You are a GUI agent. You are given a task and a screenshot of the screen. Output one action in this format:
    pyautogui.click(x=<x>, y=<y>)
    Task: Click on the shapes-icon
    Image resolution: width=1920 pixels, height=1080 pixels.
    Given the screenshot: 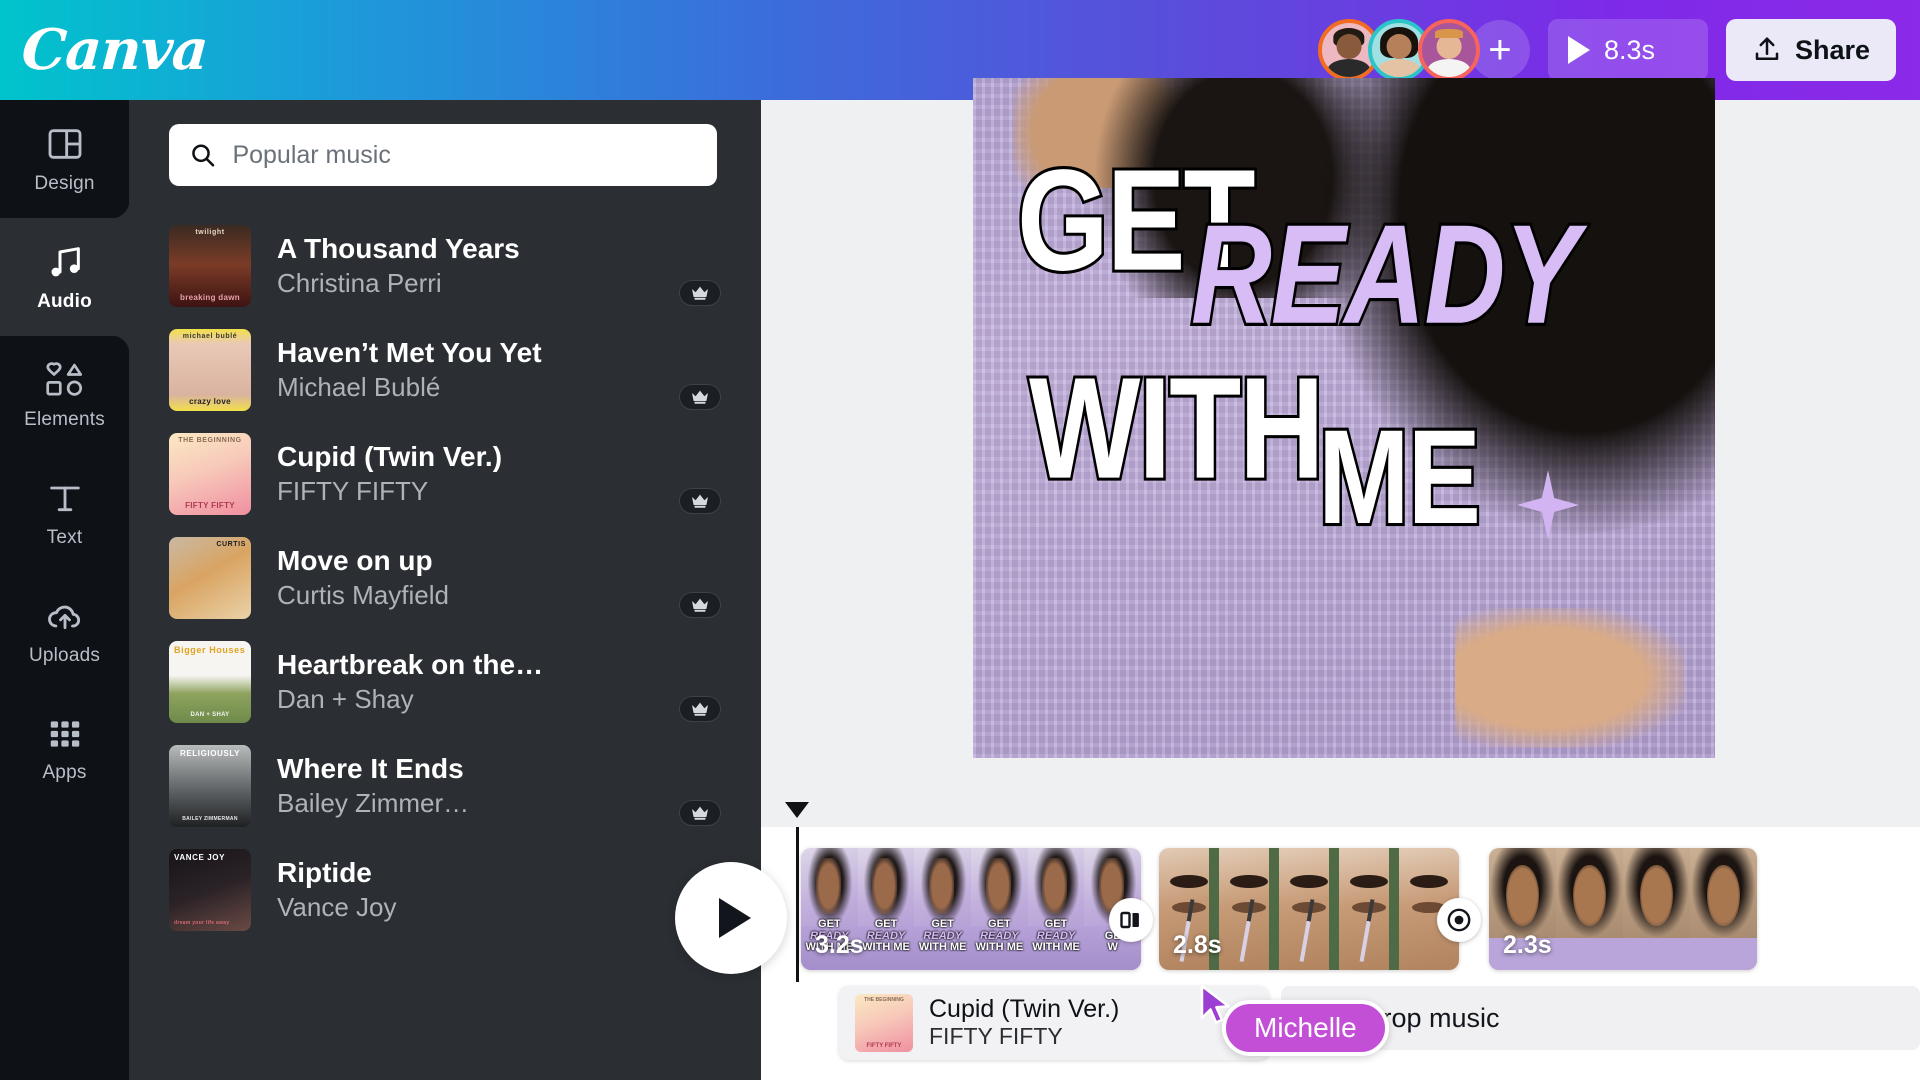 What is the action you would take?
    pyautogui.click(x=63, y=378)
    